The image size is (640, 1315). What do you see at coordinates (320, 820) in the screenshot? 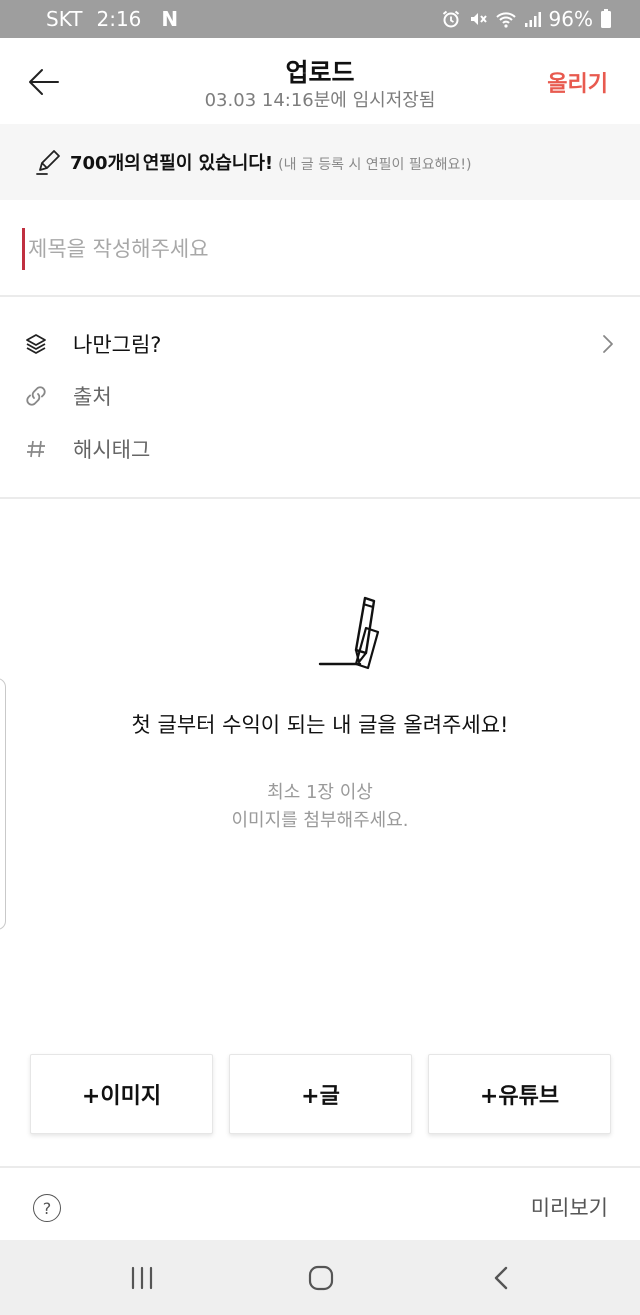
I see `empty-state-subtitle: 이미지를 첨부해주세요.` at bounding box center [320, 820].